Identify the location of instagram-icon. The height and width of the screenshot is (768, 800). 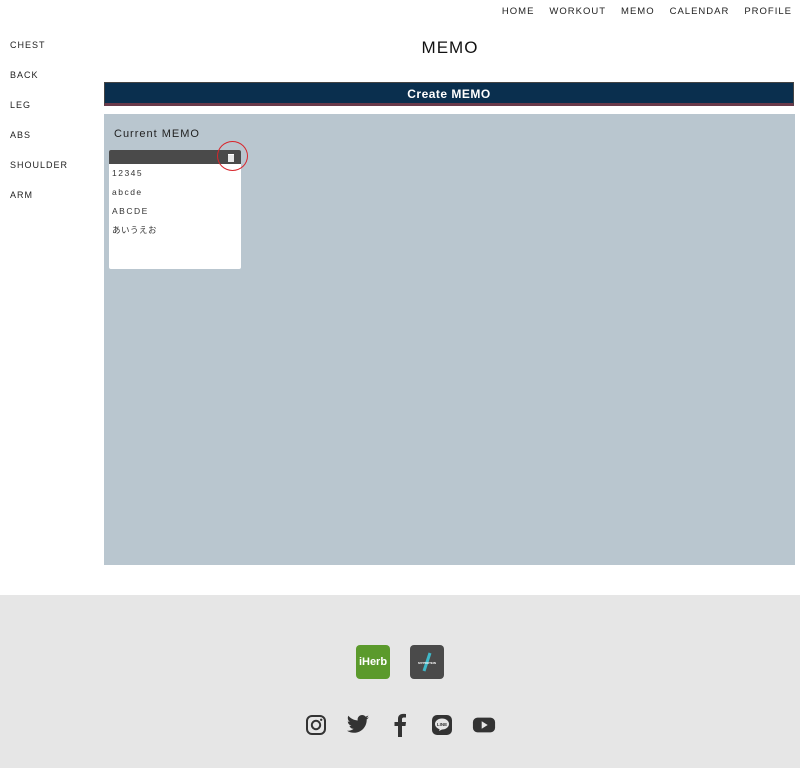
(316, 725).